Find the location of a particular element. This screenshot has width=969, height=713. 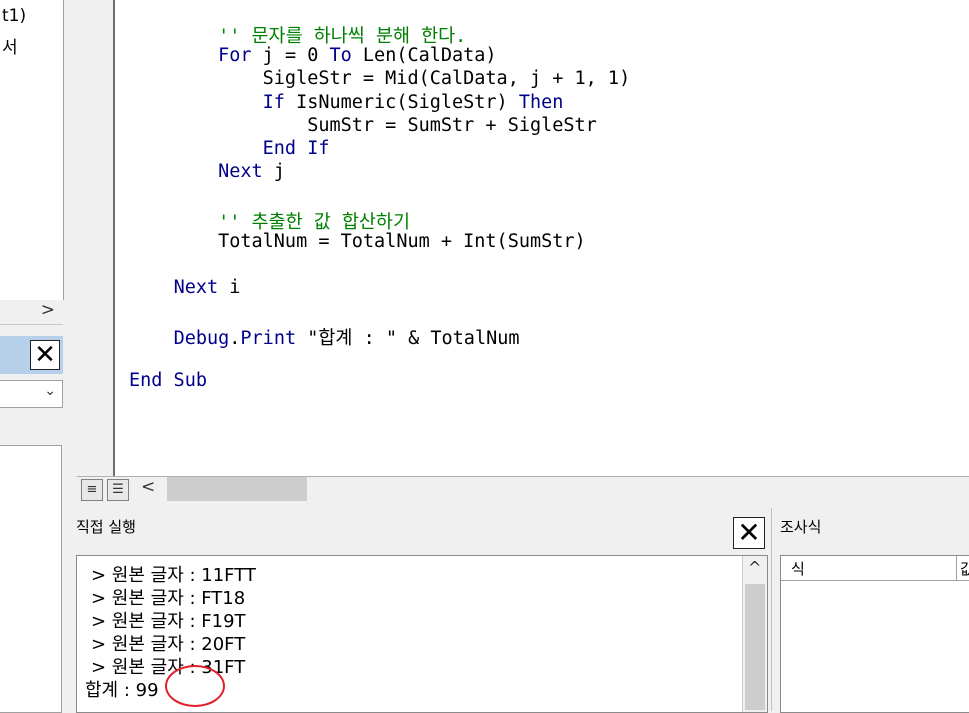

scroll-right-icon: > is located at coordinates (48, 310).